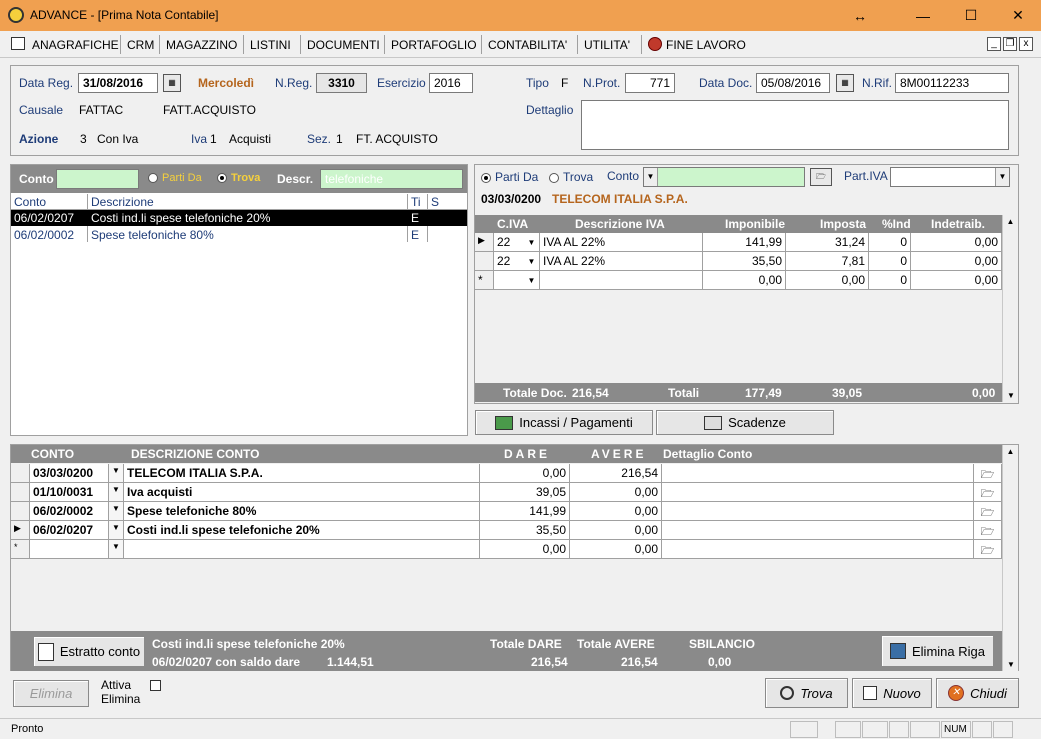 The image size is (1041, 739). What do you see at coordinates (707, 454) in the screenshot?
I see `col-dettaglio-conto: Dettaglio Conto` at bounding box center [707, 454].